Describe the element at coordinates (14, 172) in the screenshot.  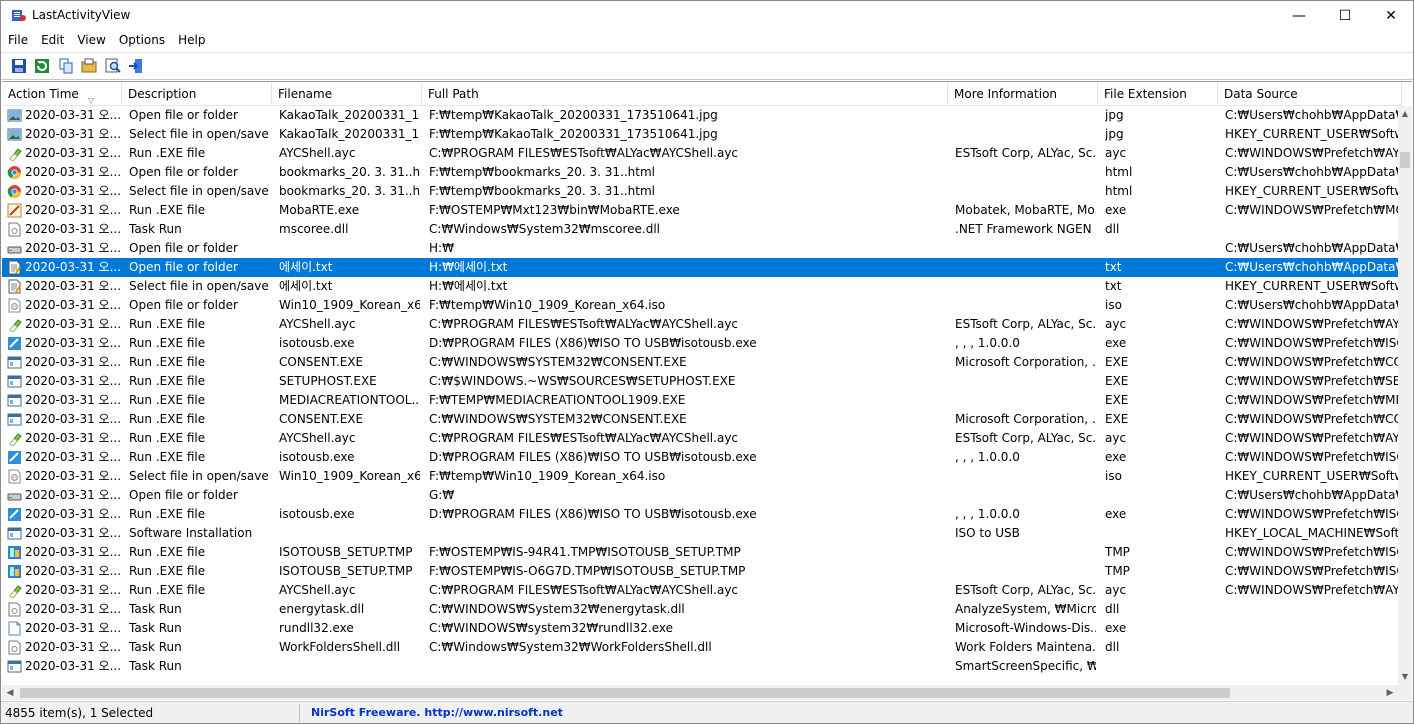
I see `chrome-icon` at that location.